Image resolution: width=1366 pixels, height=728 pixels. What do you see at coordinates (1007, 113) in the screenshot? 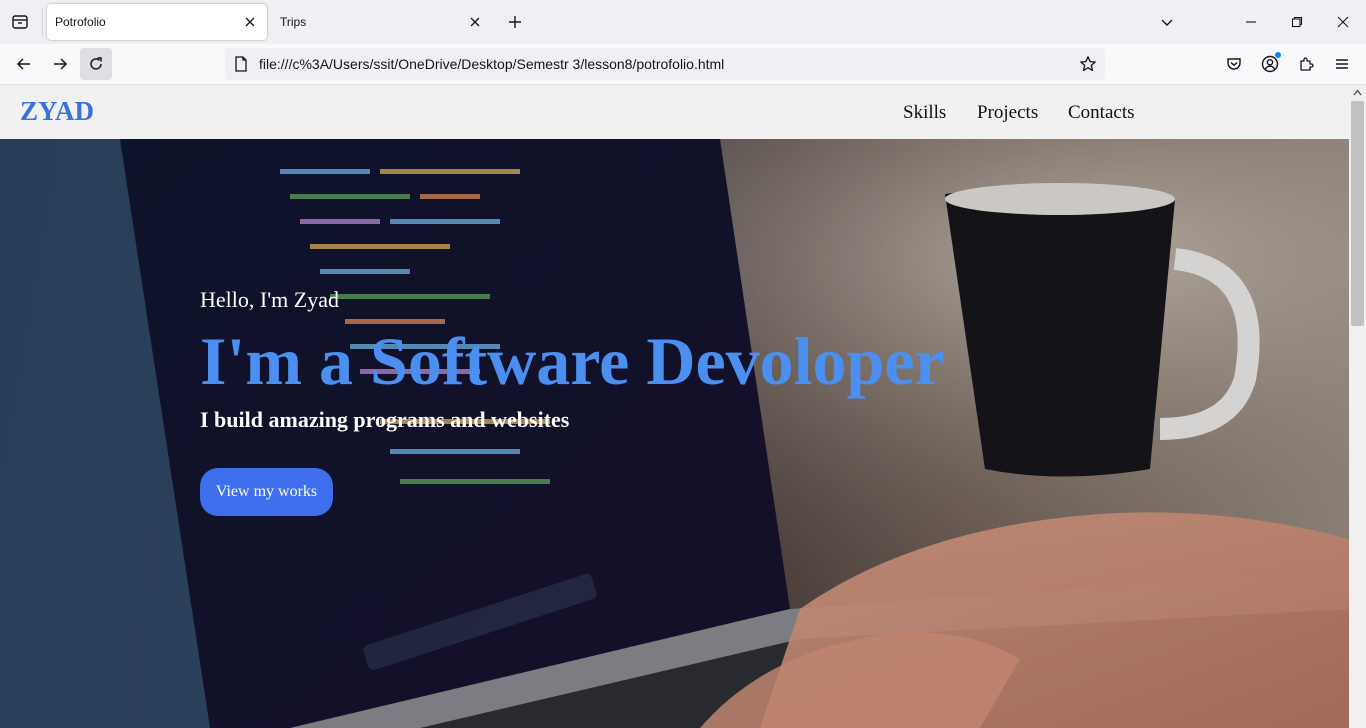
I see `nav-link-projects: Projects` at bounding box center [1007, 113].